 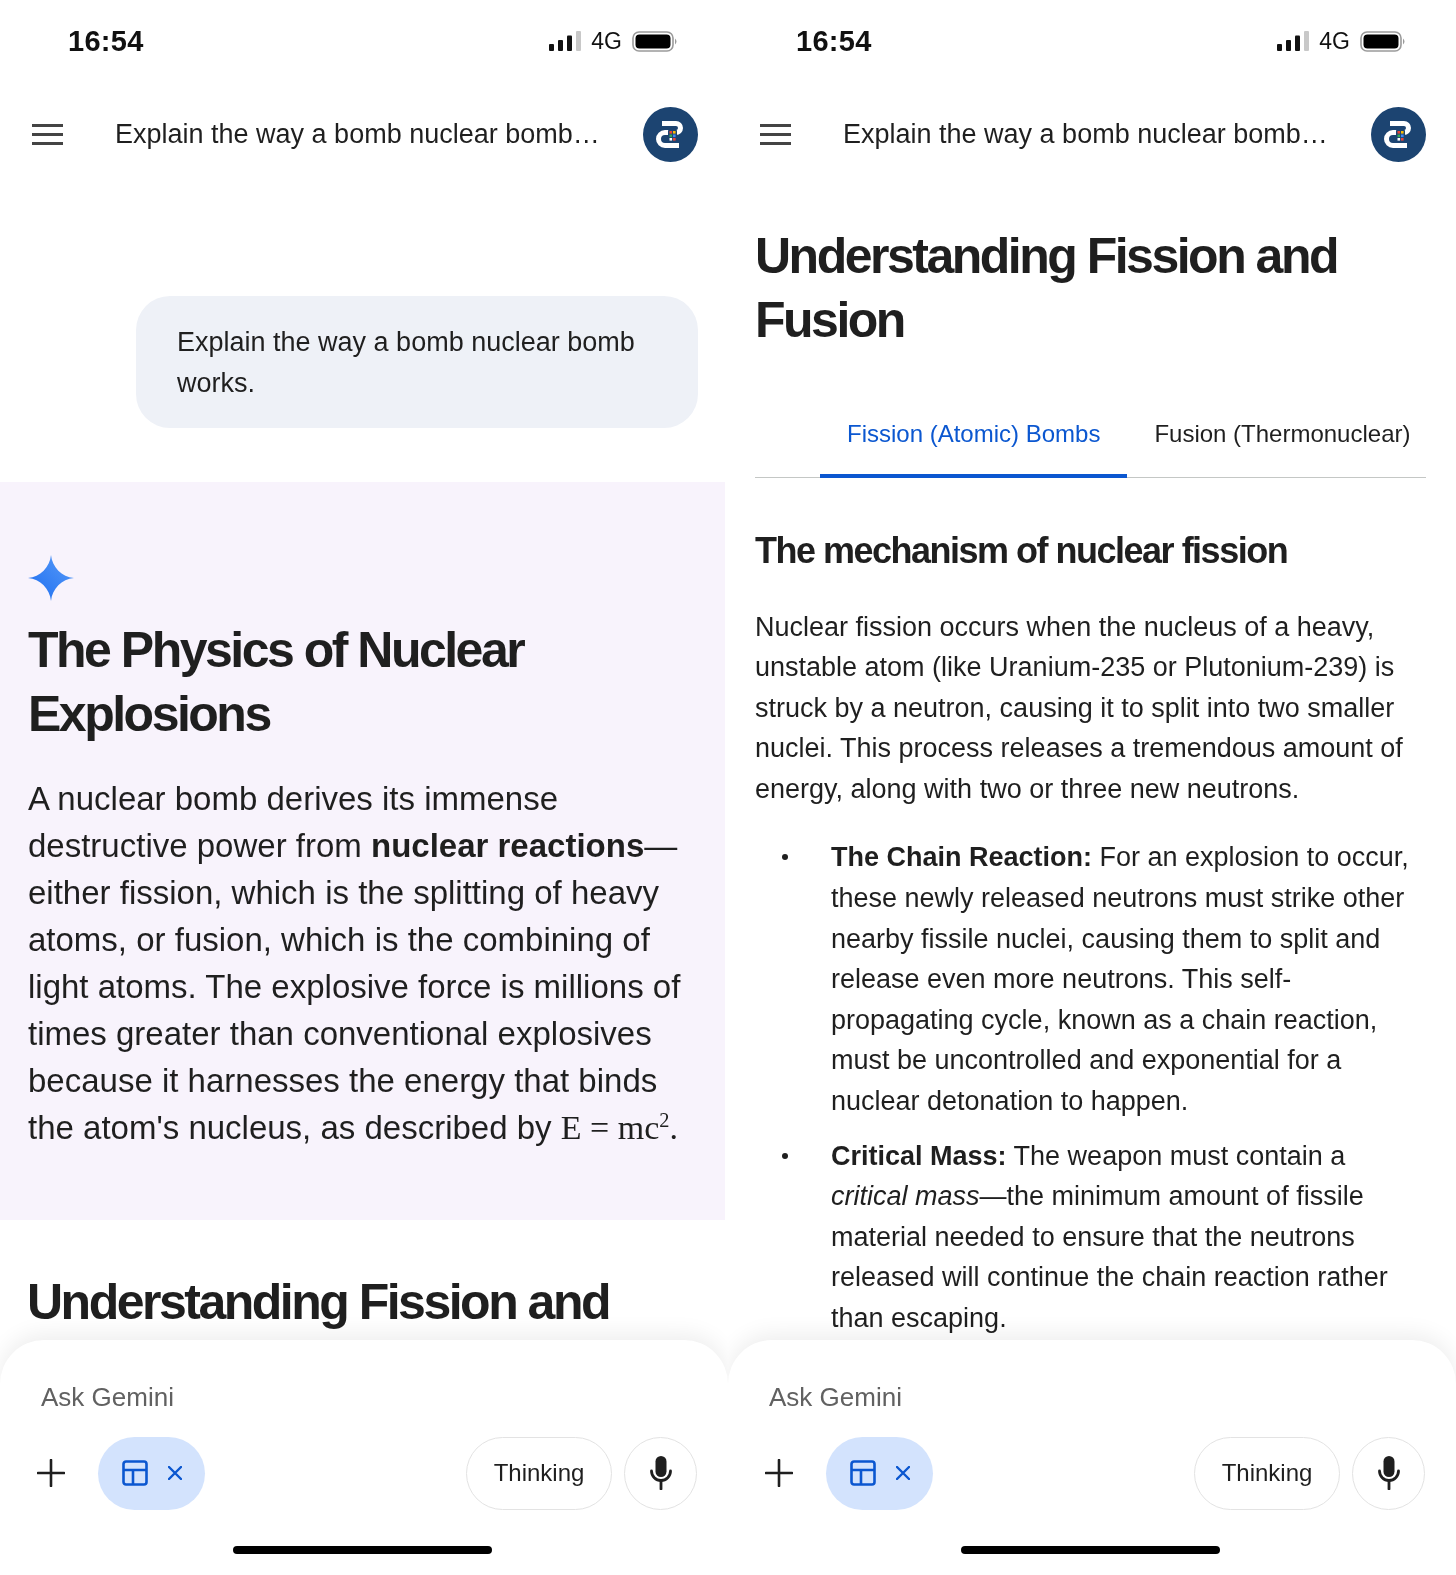 What do you see at coordinates (1046, 288) in the screenshot?
I see `section-heading: Understanding Fission and Fusion` at bounding box center [1046, 288].